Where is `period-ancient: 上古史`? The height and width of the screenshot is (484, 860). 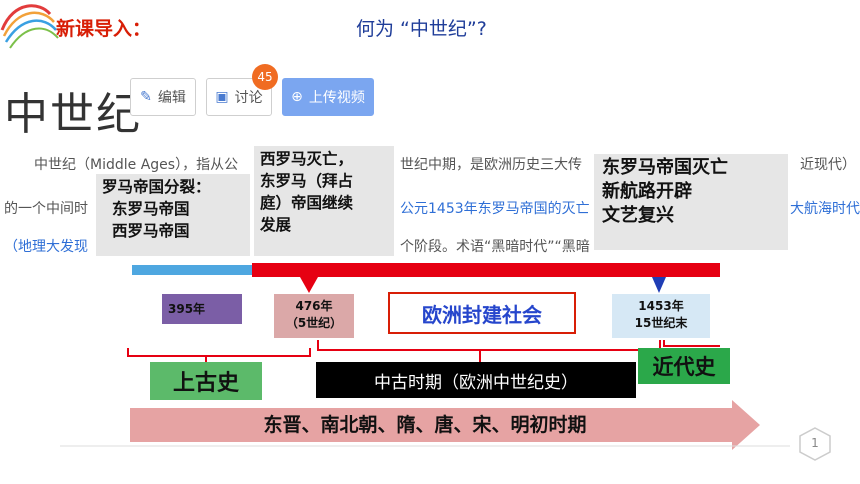 period-ancient: 上古史 is located at coordinates (206, 381).